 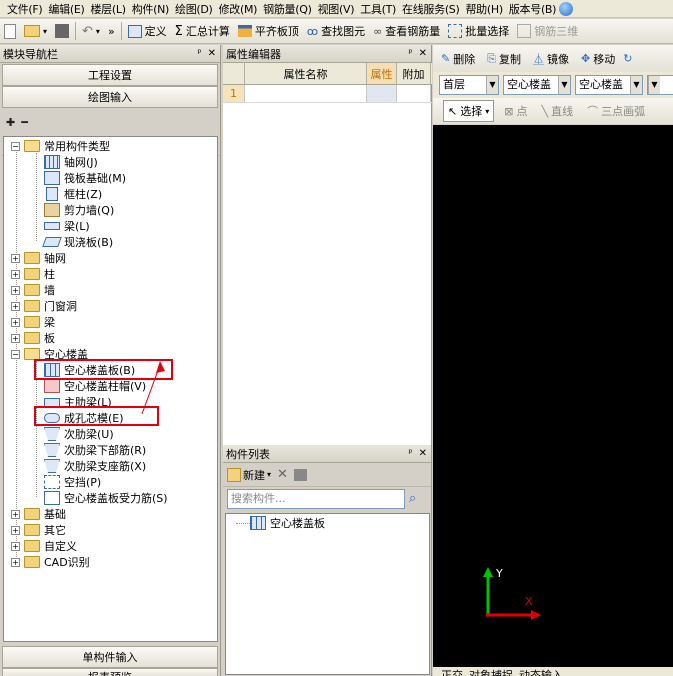 What do you see at coordinates (452, 671) in the screenshot?
I see `ortho-toggle: 正交` at bounding box center [452, 671].